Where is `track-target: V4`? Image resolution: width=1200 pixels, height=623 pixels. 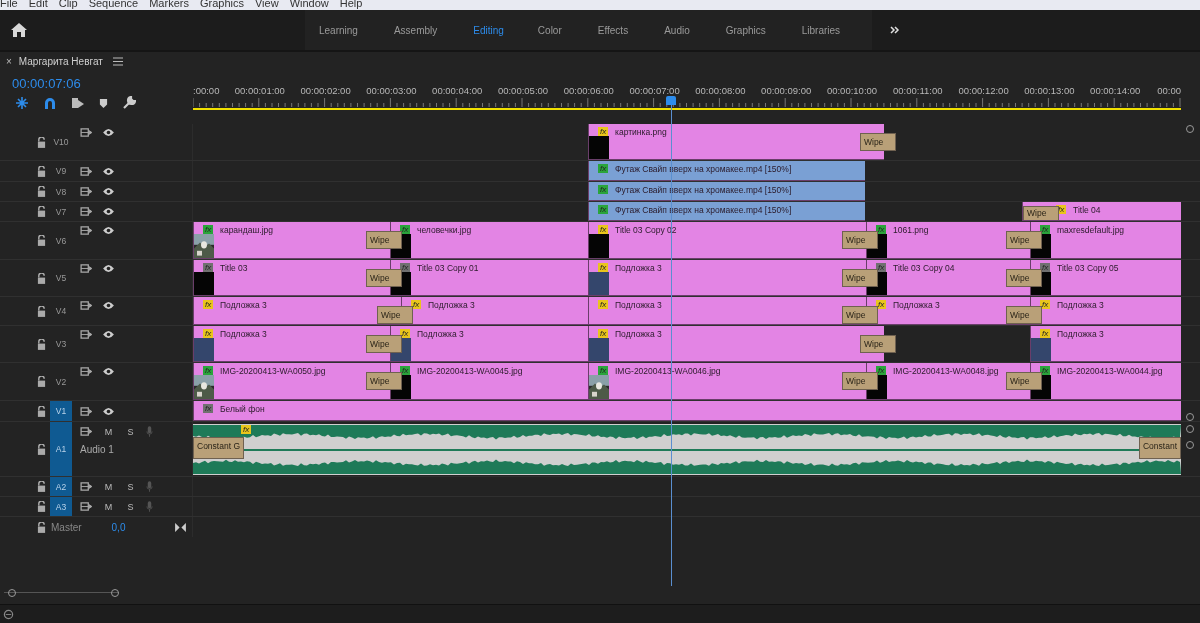
track-target: V4 is located at coordinates (61, 311).